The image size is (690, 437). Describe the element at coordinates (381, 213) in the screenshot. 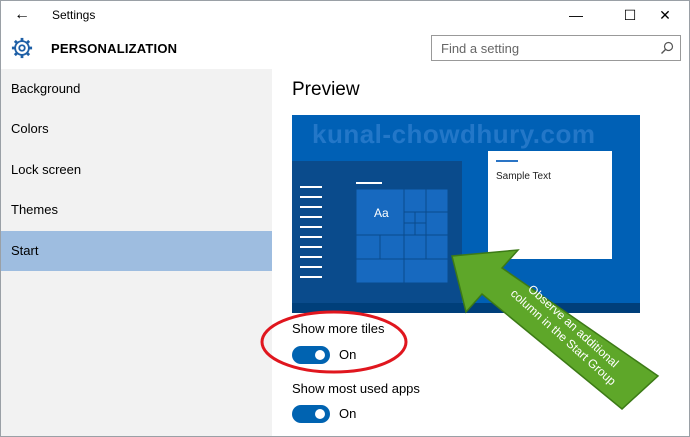

I see `tile-label: Aa` at that location.